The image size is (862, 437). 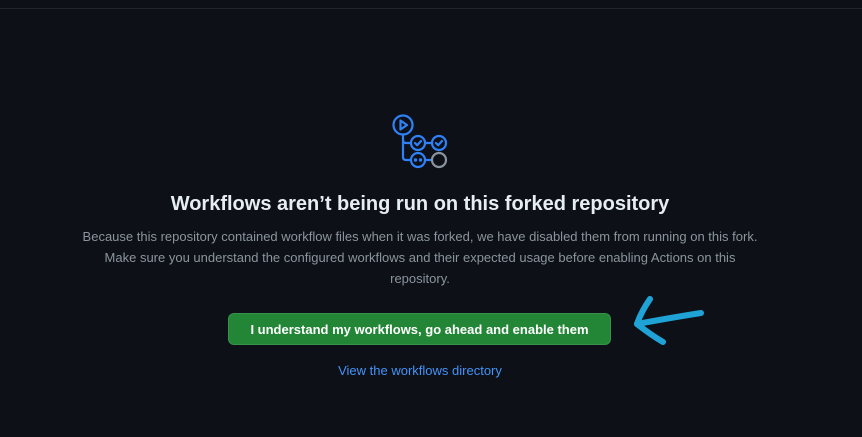 I want to click on top-divider, so click(x=431, y=8).